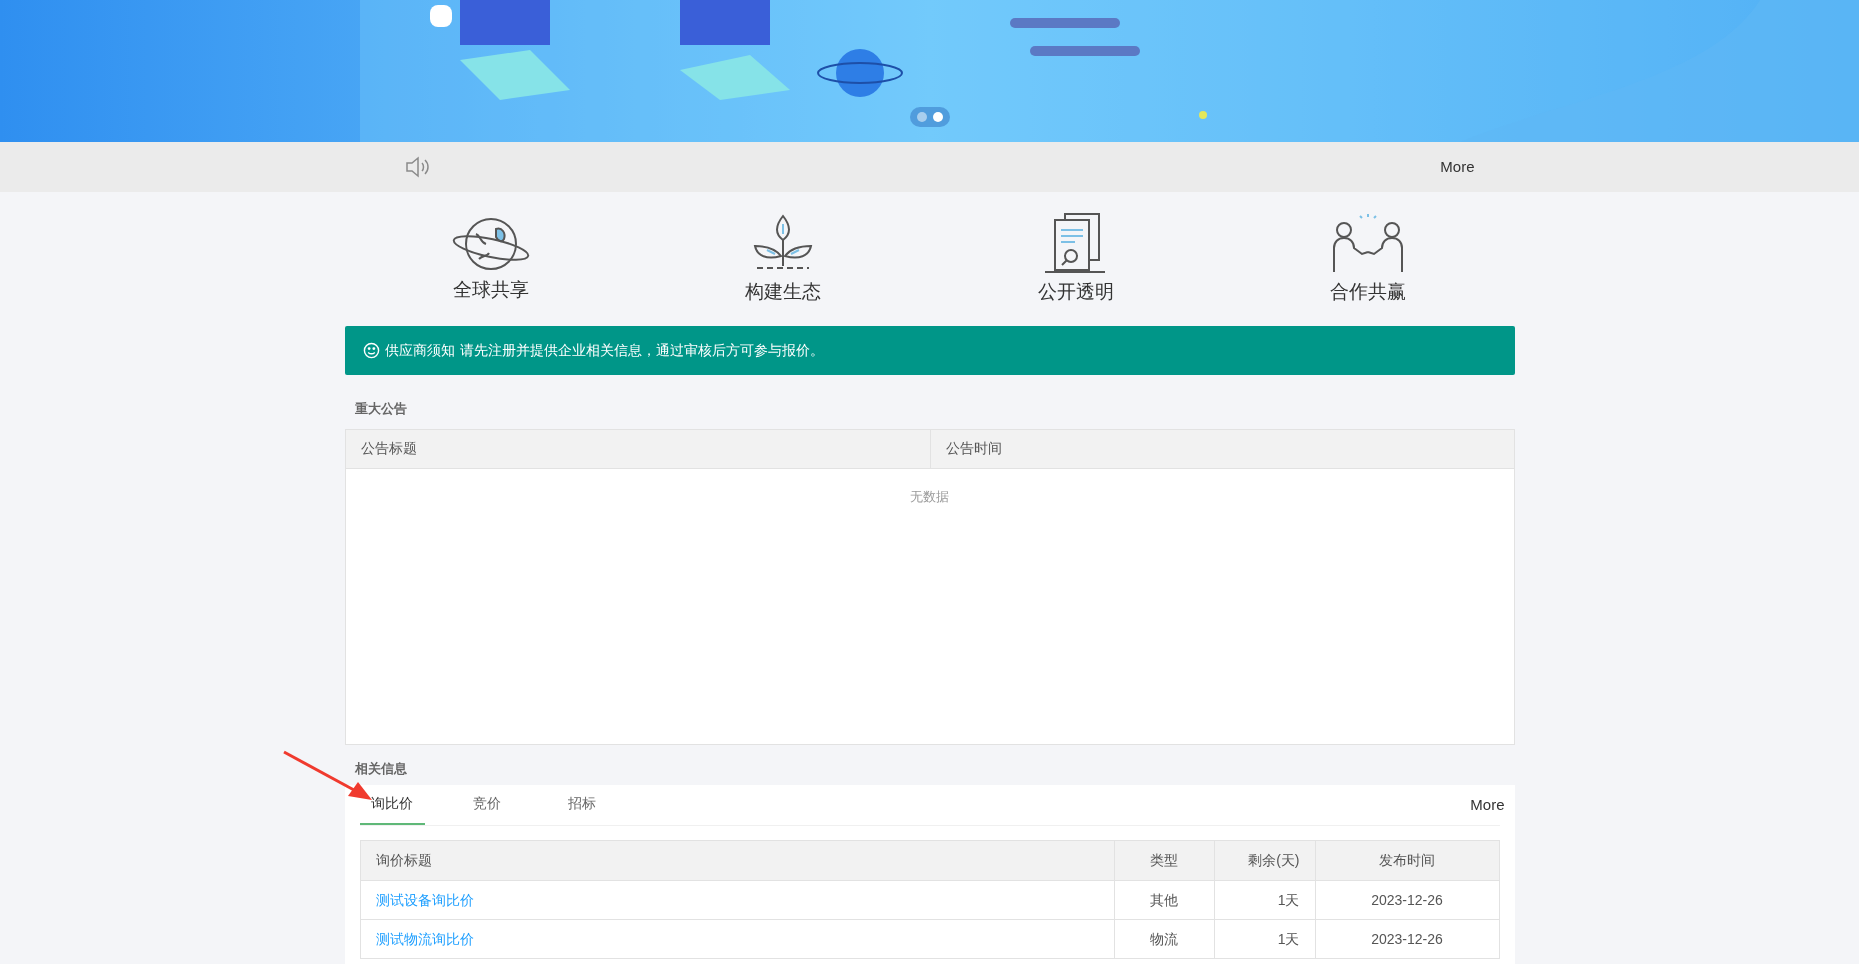  Describe the element at coordinates (1164, 900) in the screenshot. I see `table-cell-text: 其他` at that location.